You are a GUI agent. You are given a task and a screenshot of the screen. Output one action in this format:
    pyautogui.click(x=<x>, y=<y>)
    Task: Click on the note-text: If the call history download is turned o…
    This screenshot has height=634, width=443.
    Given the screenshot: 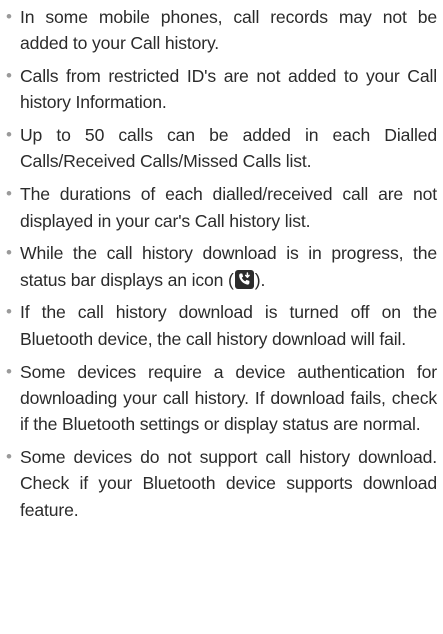 What is the action you would take?
    pyautogui.click(x=228, y=325)
    